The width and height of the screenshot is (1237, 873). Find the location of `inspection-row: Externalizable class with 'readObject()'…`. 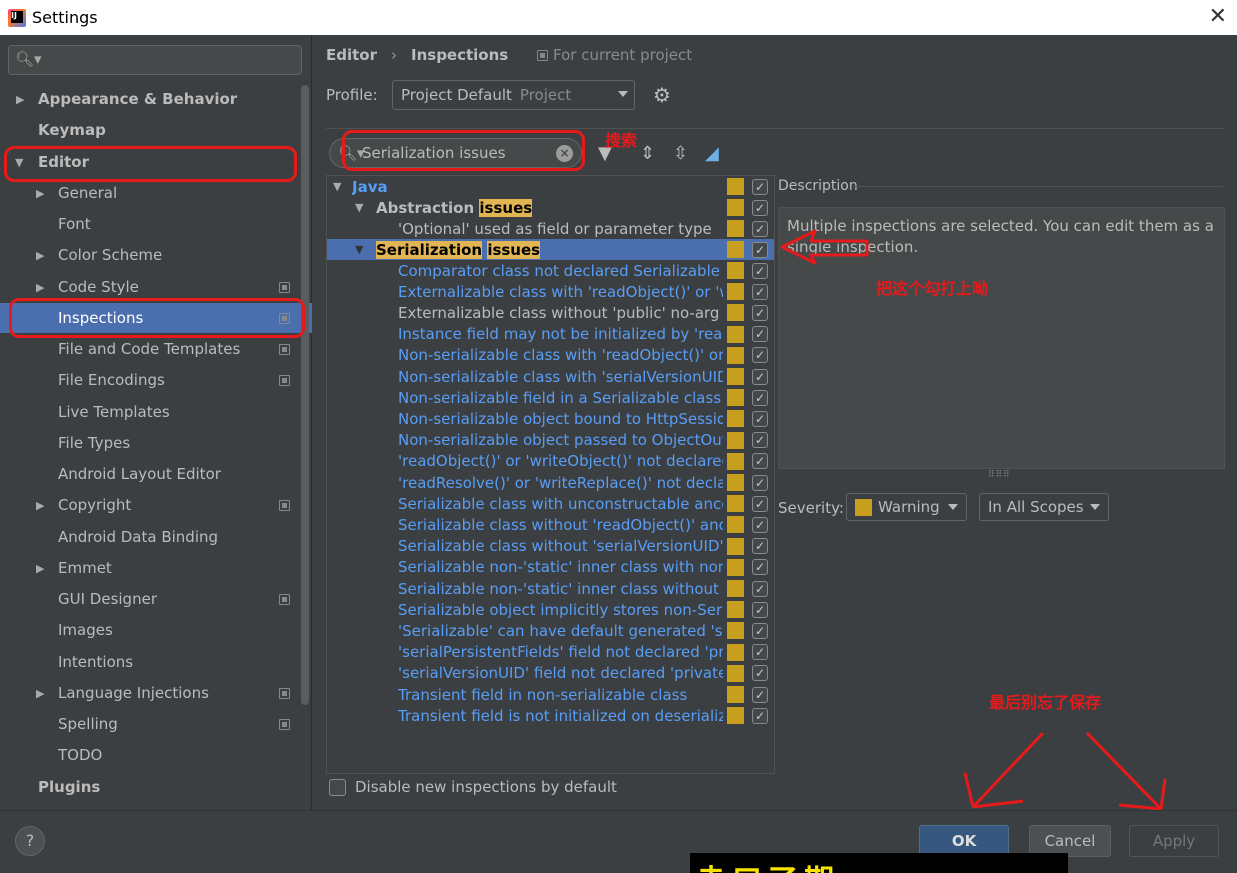

inspection-row: Externalizable class with 'readObject()'… is located at coordinates (550, 291).